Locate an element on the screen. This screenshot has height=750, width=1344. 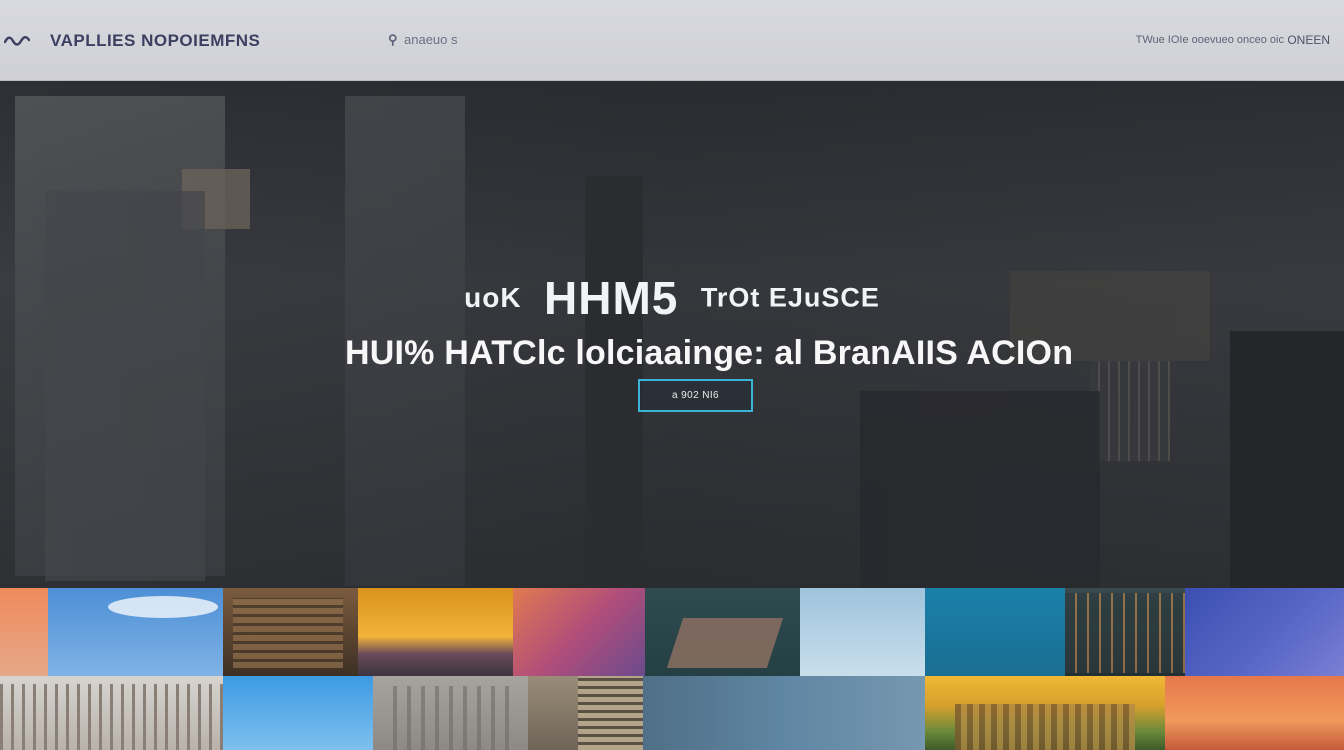
thumbnail-blue-haze is located at coordinates (784, 713).